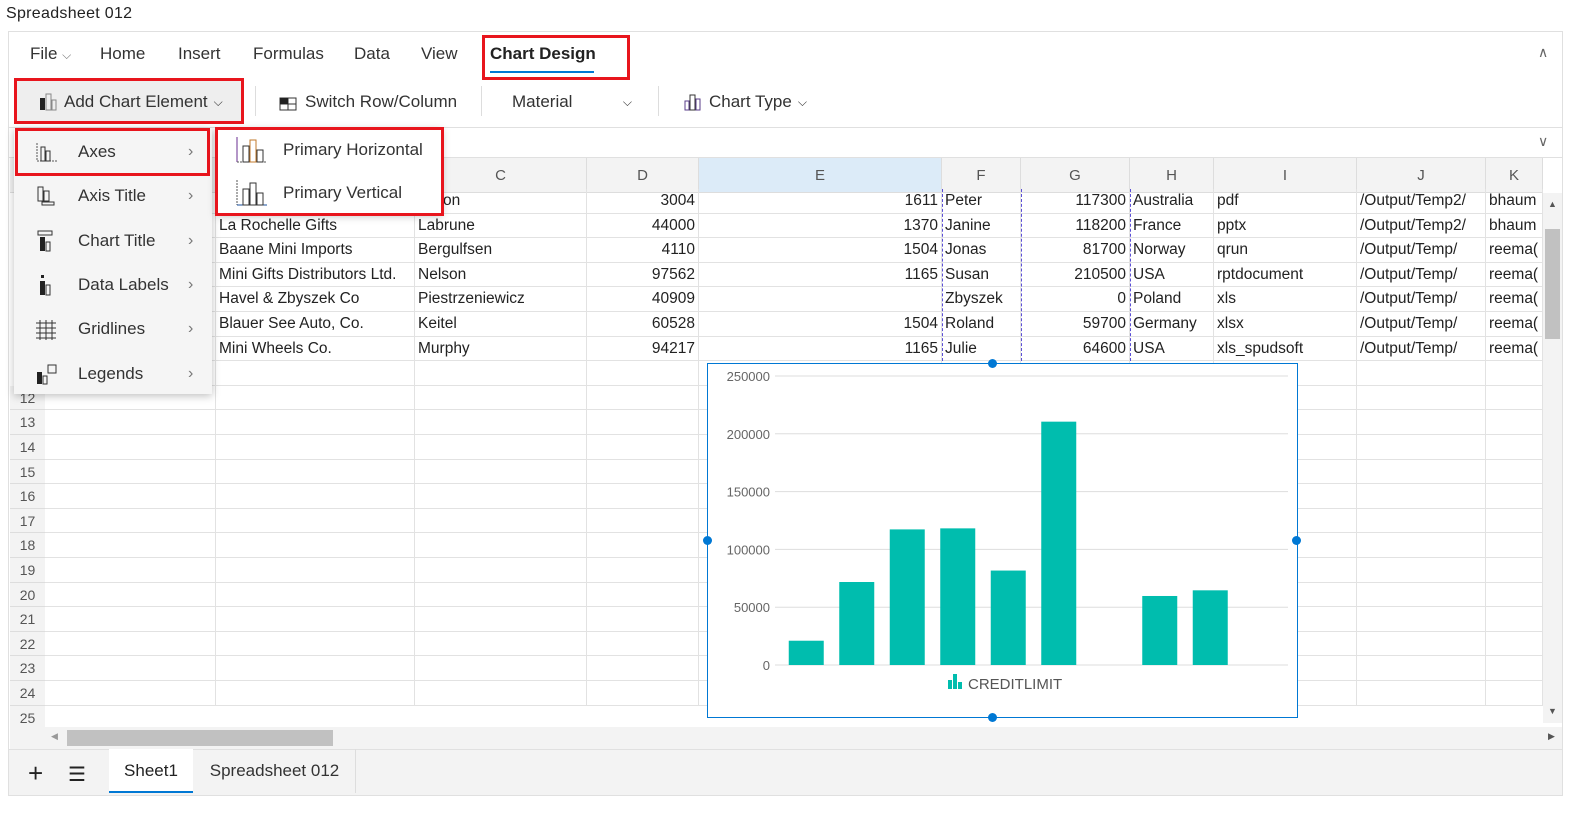 This screenshot has height=816, width=1591. What do you see at coordinates (820, 201) in the screenshot?
I see `cell: 1611` at bounding box center [820, 201].